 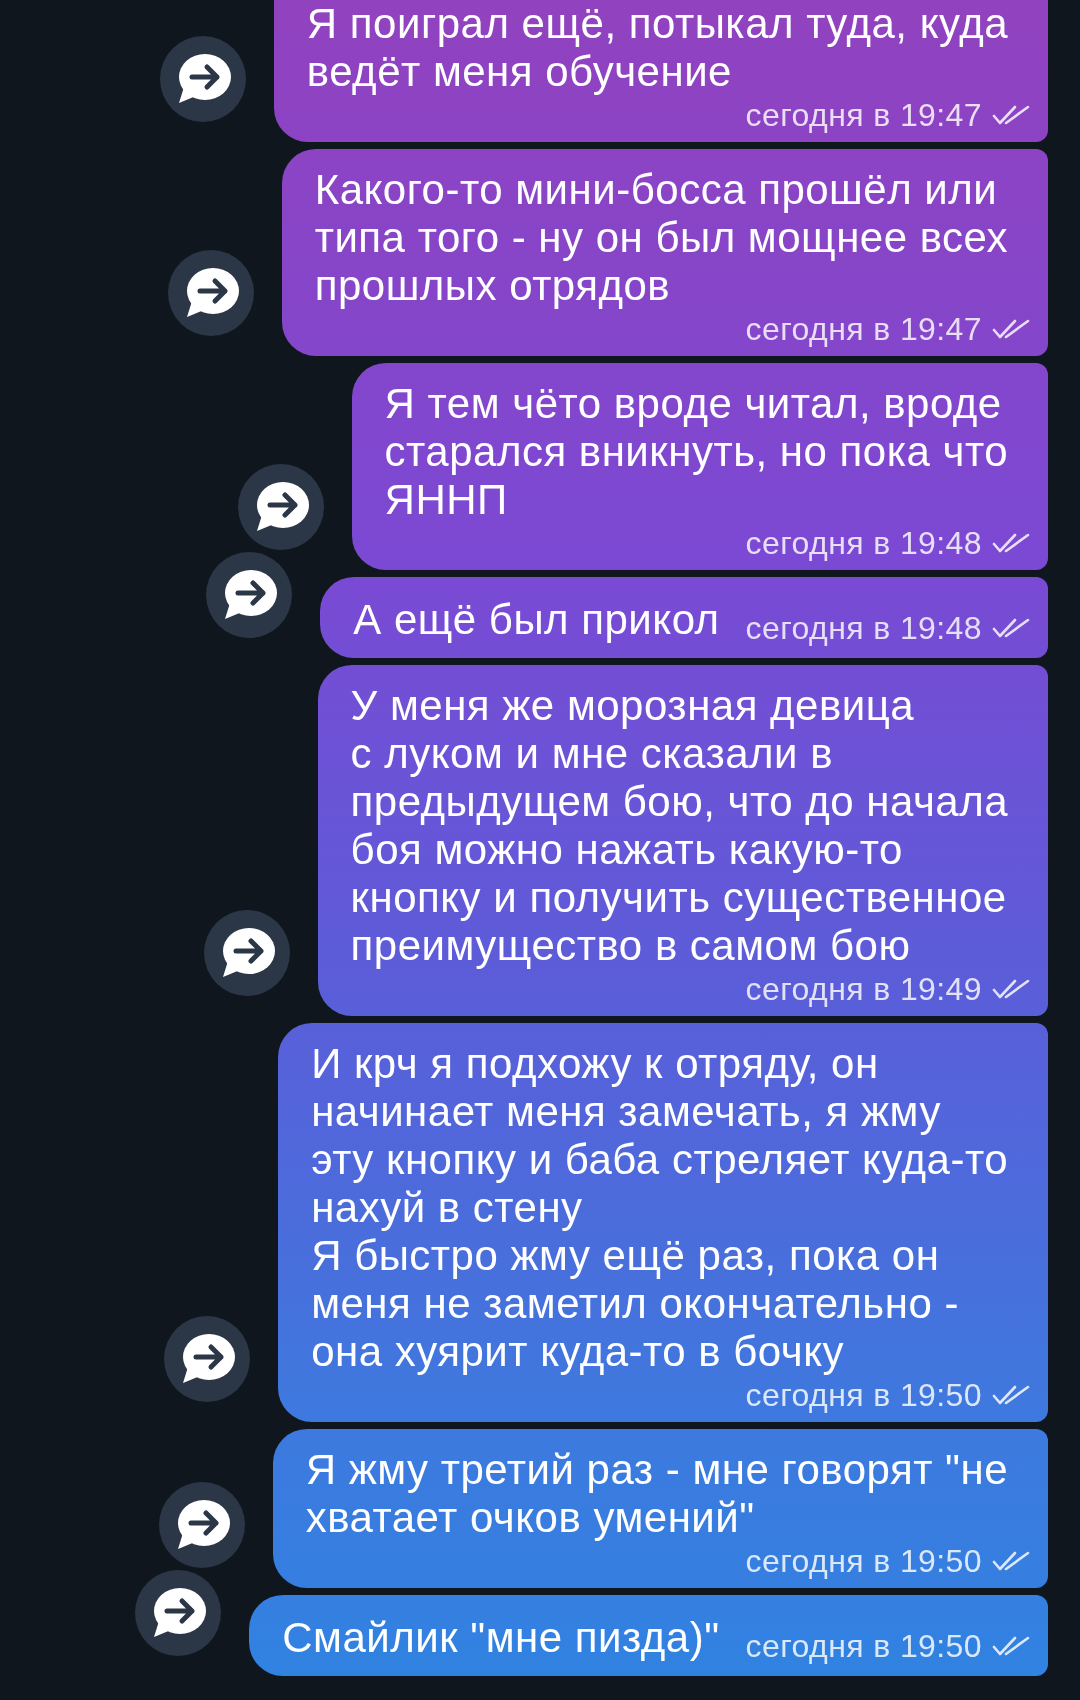 I want to click on message-text: Смайлик "мне пизда)", so click(x=501, y=1638).